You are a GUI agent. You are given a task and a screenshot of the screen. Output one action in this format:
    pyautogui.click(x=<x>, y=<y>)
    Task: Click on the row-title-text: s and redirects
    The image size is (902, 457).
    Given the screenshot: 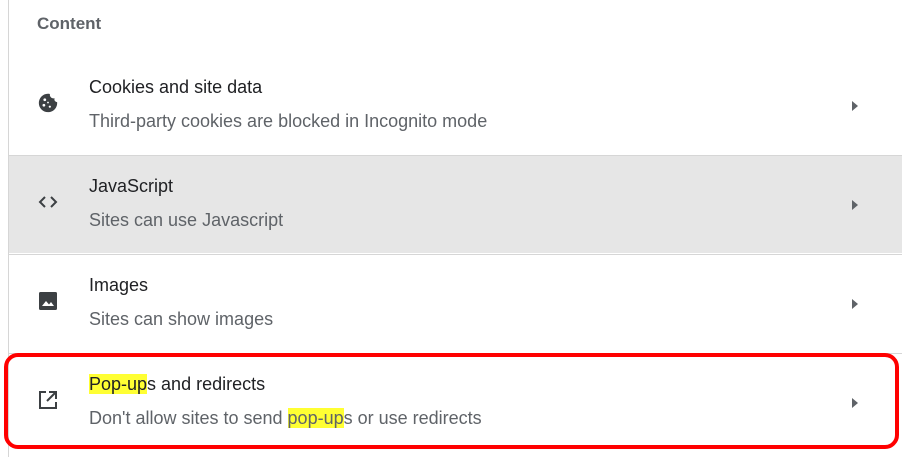 What is the action you would take?
    pyautogui.click(x=206, y=384)
    